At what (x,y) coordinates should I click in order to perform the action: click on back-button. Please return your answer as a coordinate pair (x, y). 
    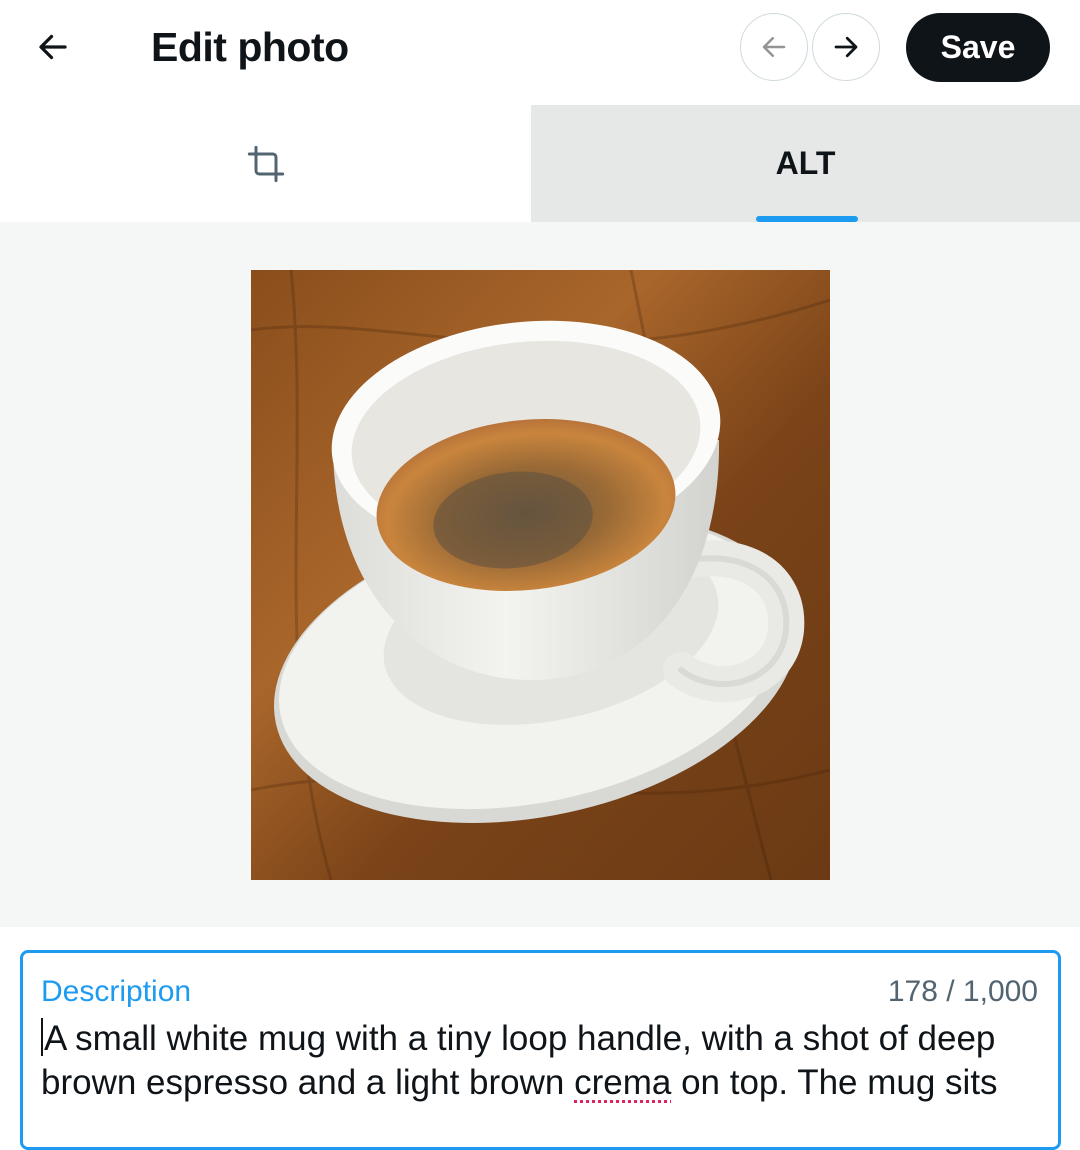
    Looking at the image, I should click on (53, 47).